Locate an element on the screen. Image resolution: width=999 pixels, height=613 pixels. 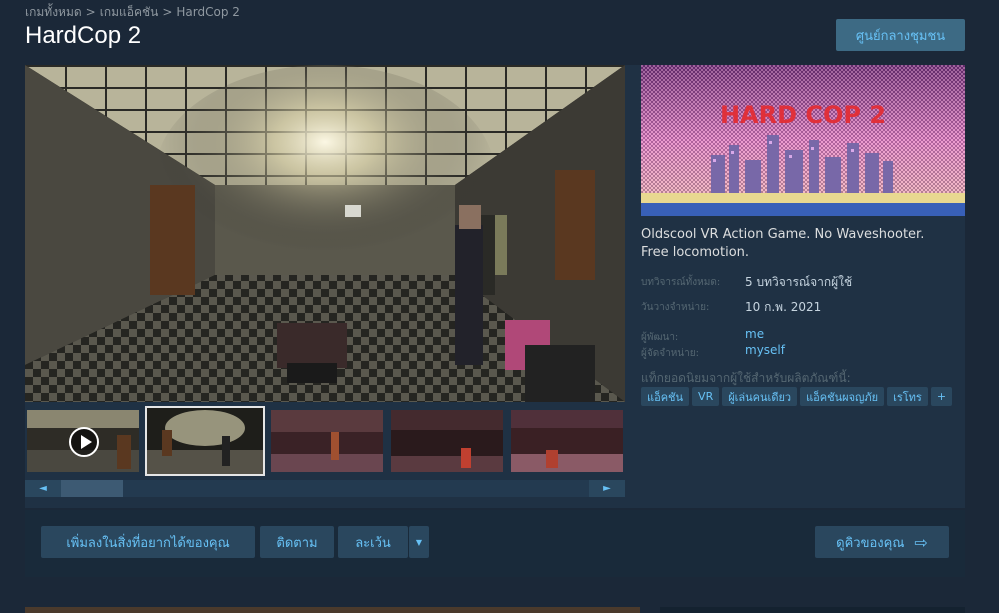
release-date-label: วันวางจำหน่าย: is located at coordinates (675, 307).